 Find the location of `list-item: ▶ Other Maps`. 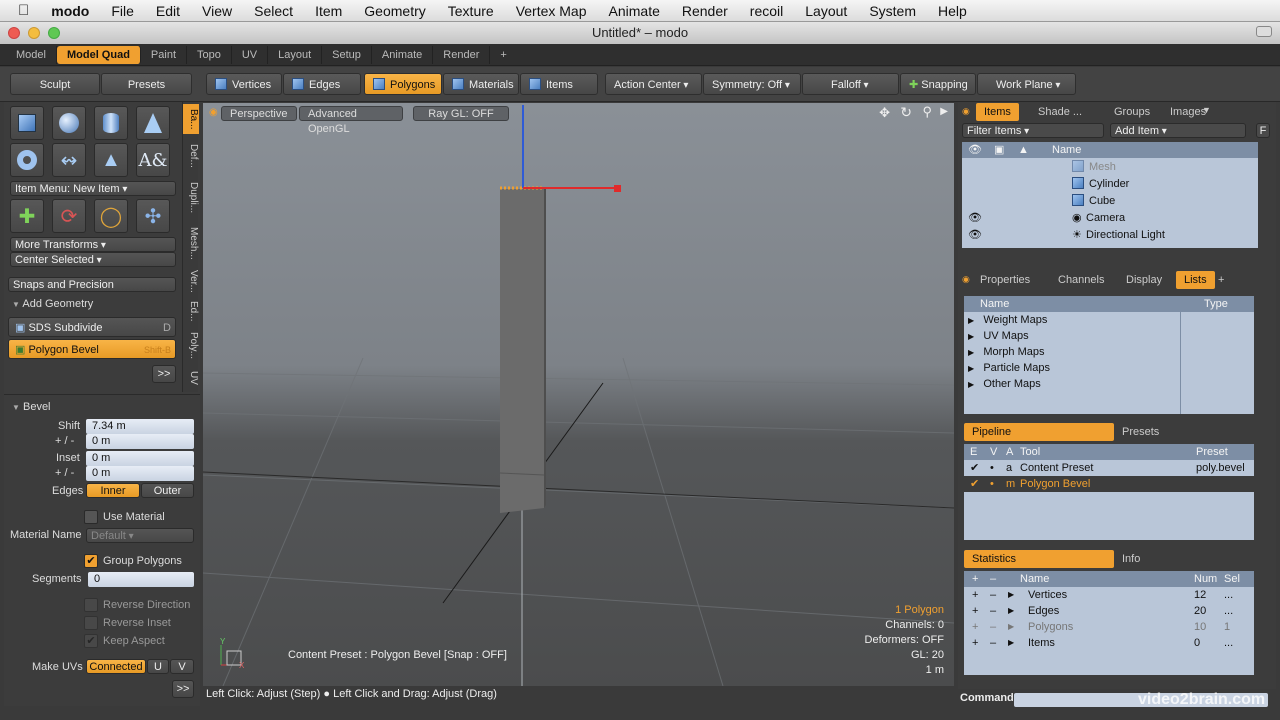

list-item: ▶ Other Maps is located at coordinates (1004, 384).